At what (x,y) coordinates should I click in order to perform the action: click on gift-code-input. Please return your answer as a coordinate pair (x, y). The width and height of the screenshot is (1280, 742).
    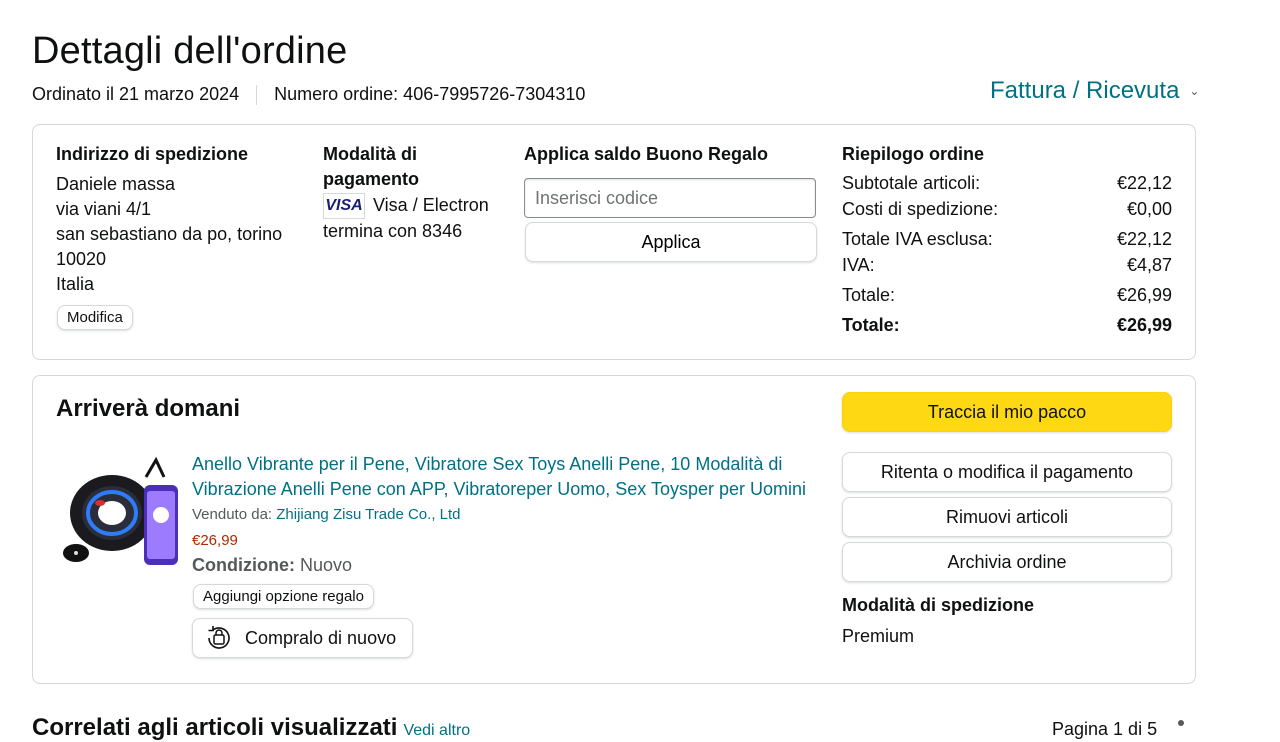
    Looking at the image, I should click on (670, 198).